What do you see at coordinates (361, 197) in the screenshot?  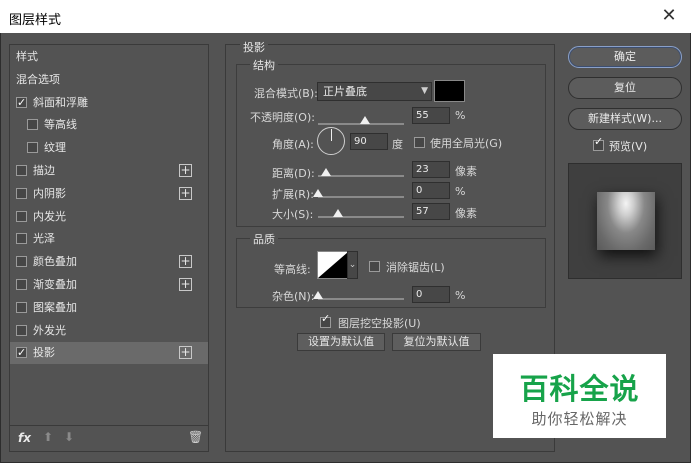 I see `spread-slider-track` at bounding box center [361, 197].